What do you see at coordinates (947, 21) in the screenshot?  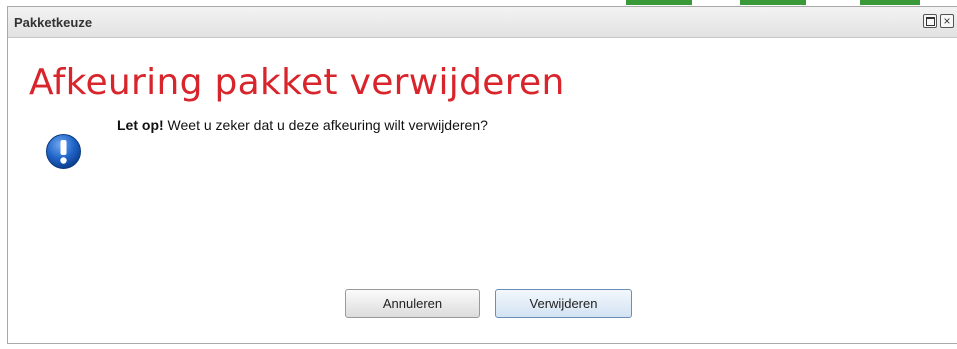 I see `close-icon: ×` at bounding box center [947, 21].